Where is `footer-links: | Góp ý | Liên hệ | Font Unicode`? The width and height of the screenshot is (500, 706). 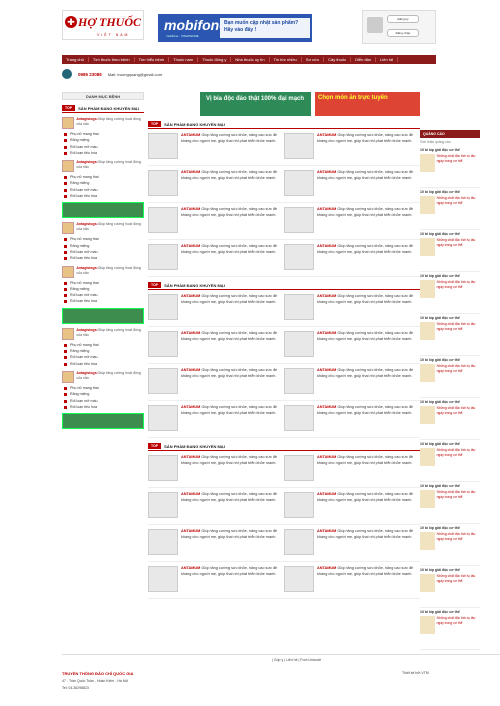
footer-links: | Góp ý | Liên hệ | Font Unicode is located at coordinates (296, 660).